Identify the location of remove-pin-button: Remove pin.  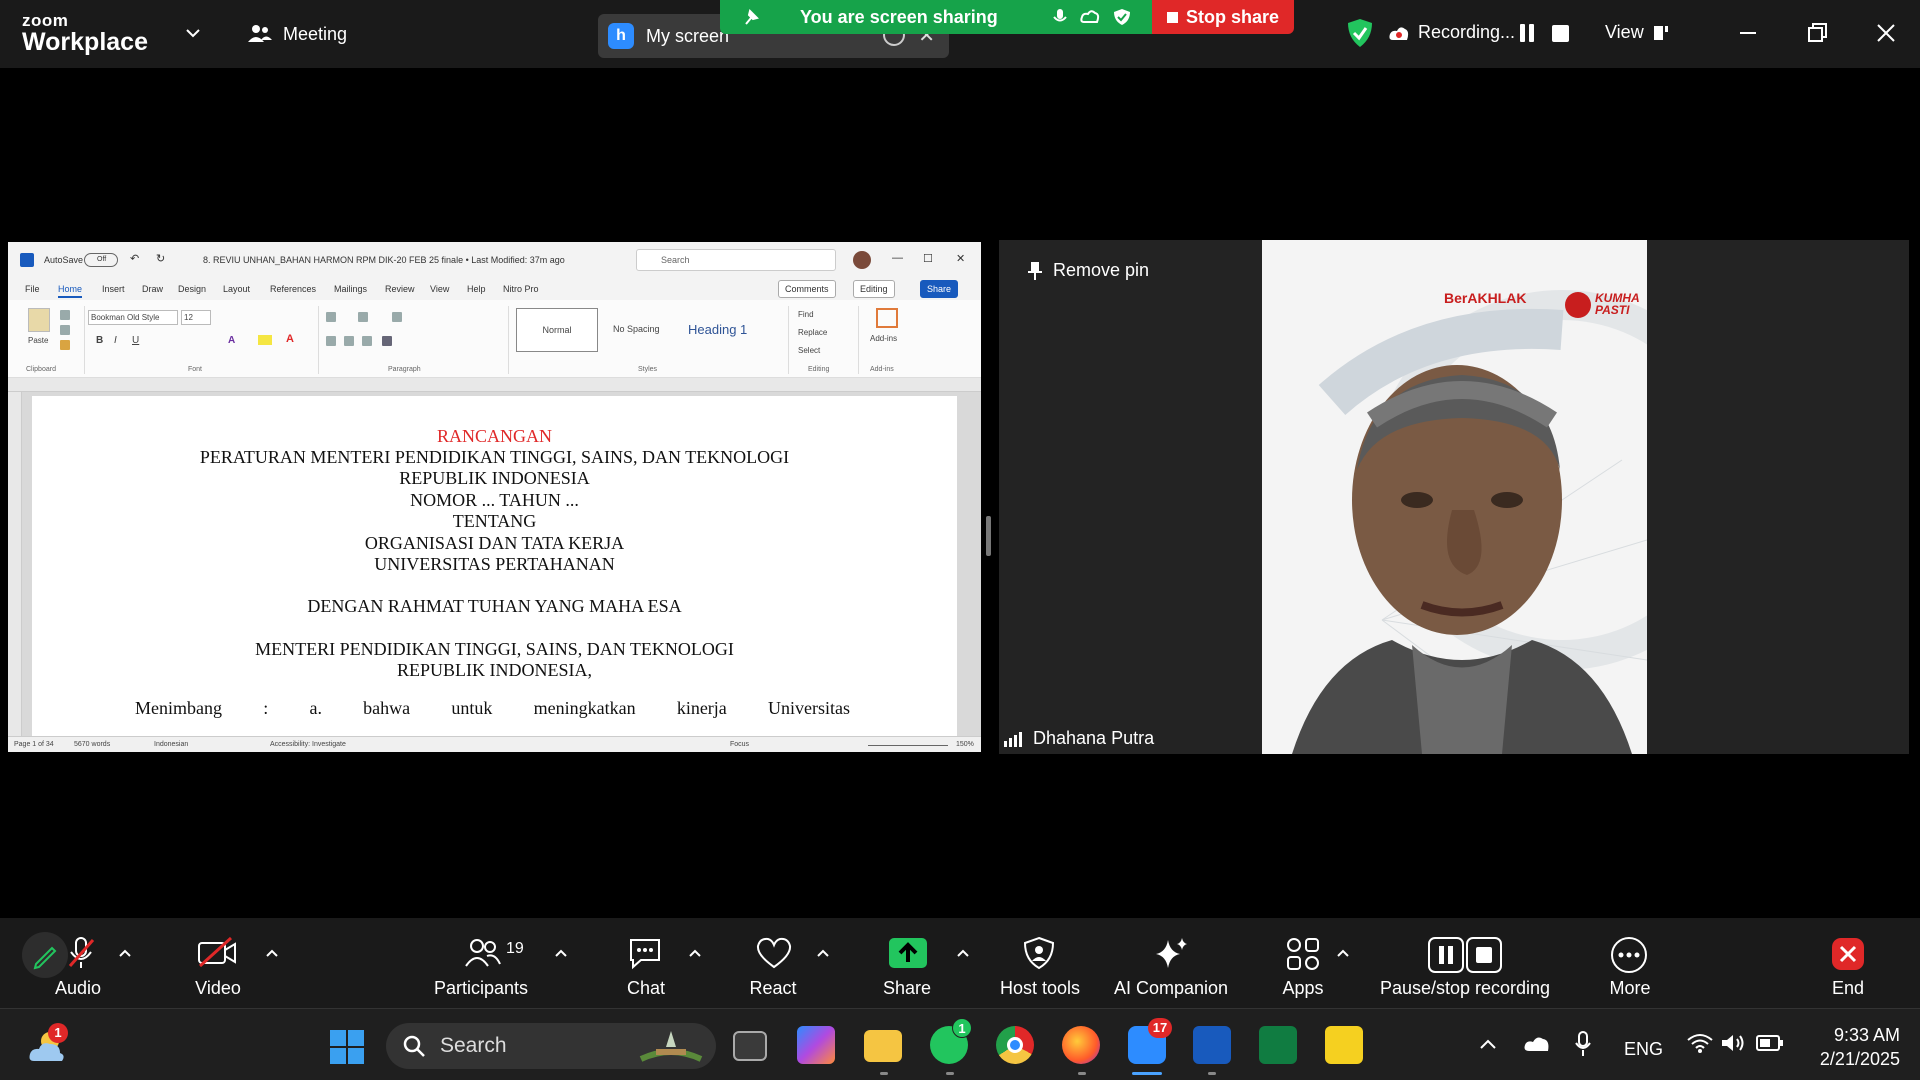
(1088, 270).